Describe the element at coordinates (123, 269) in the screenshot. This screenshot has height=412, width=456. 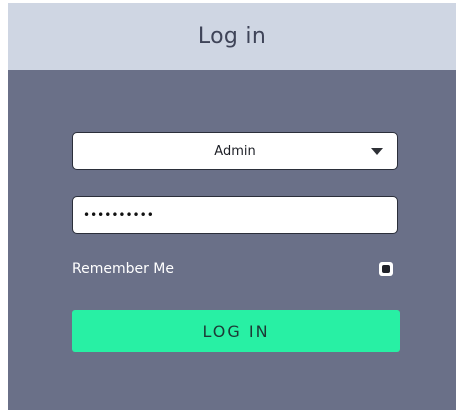
I see `remember-me-label: Remember Me` at that location.